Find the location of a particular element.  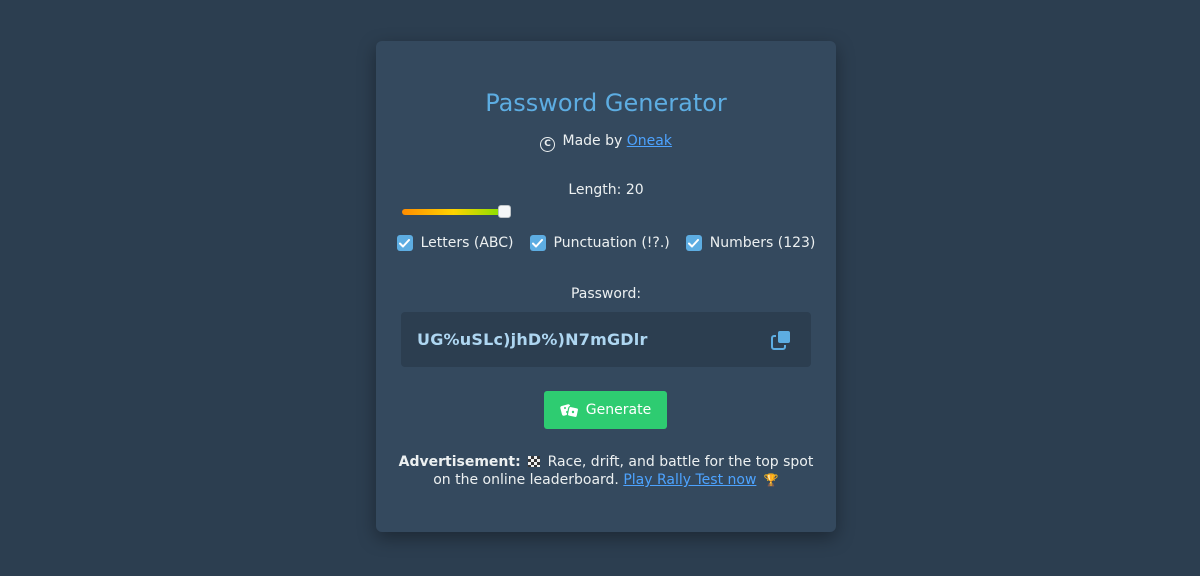

length-label: Length: 20 is located at coordinates (606, 190).